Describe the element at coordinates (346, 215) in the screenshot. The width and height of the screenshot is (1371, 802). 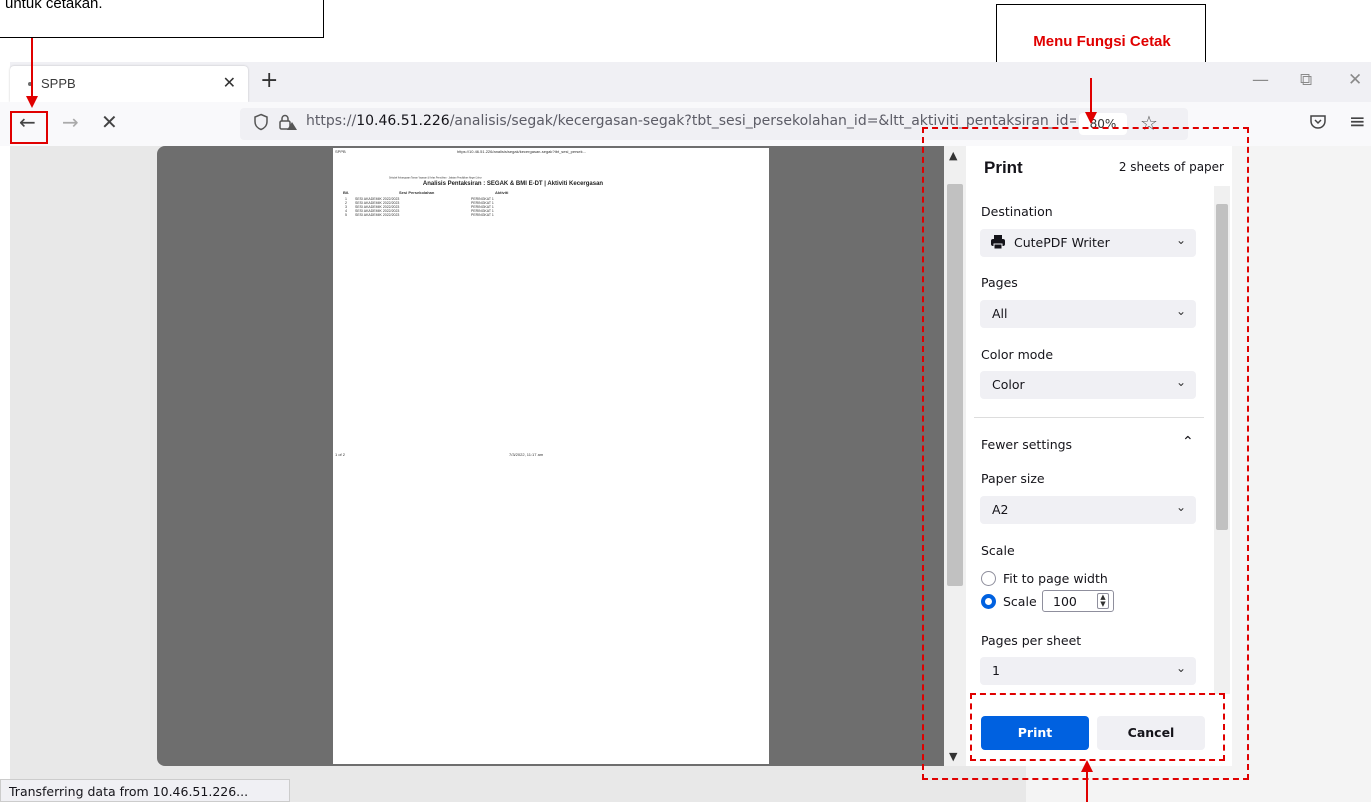
I see `table-row: 5` at that location.